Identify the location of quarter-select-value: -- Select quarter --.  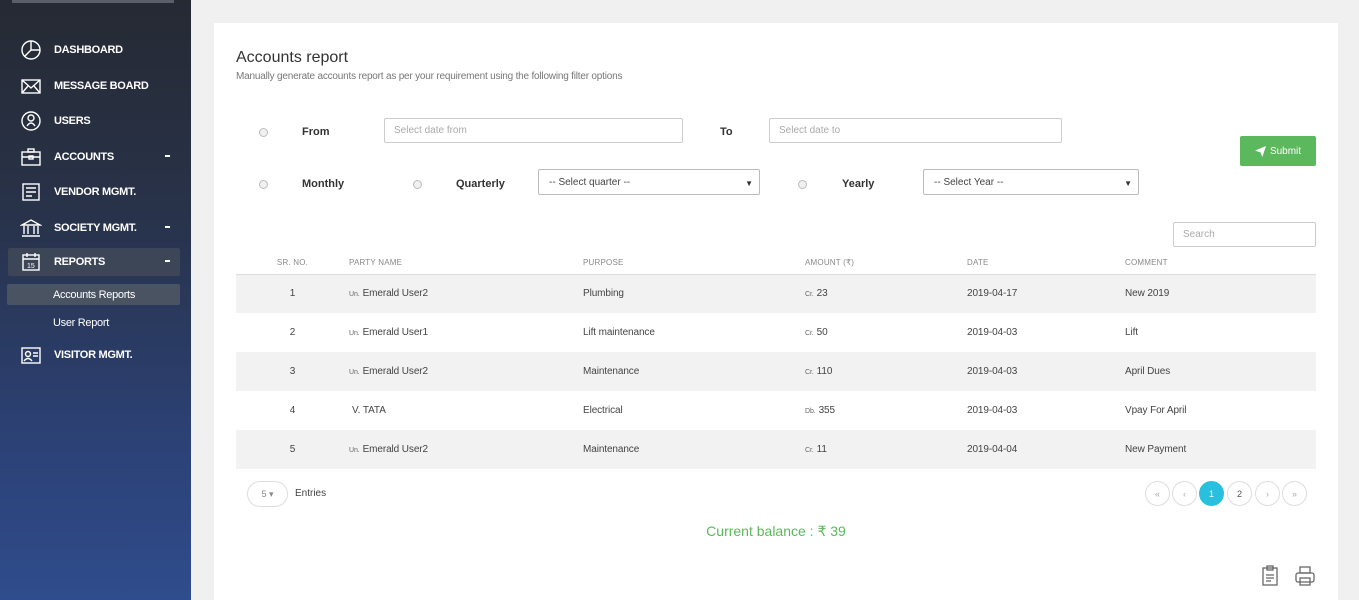
(590, 182).